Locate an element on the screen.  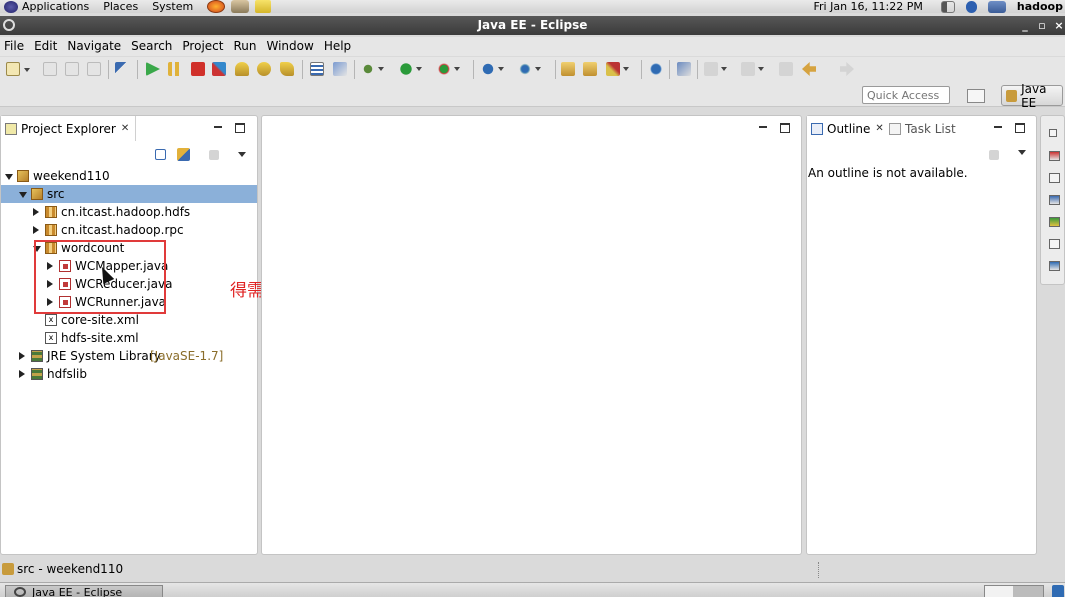
close-window-button: × is located at coordinates (1058, 25).